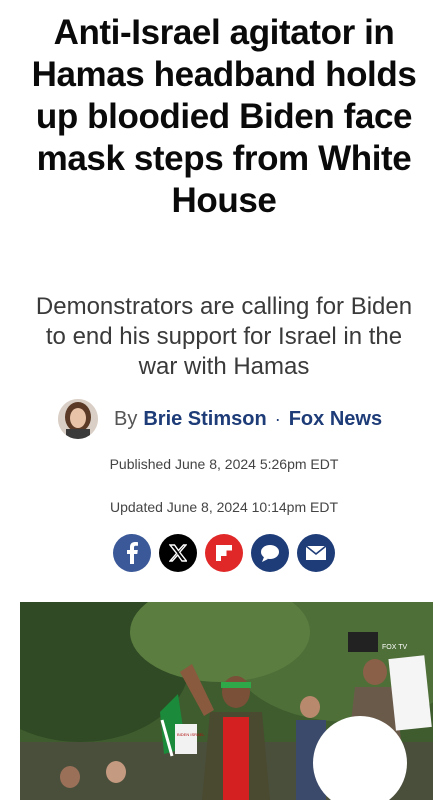 This screenshot has height=810, width=448. Describe the element at coordinates (360, 763) in the screenshot. I see `floating-overlay` at that location.